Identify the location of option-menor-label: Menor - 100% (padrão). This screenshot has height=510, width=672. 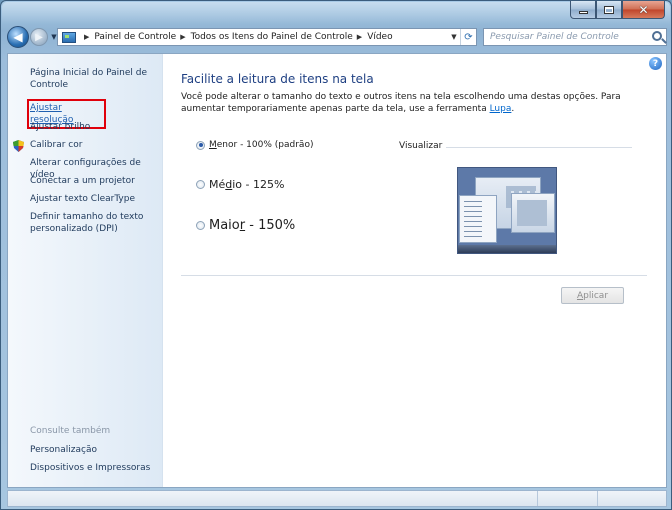
(261, 145).